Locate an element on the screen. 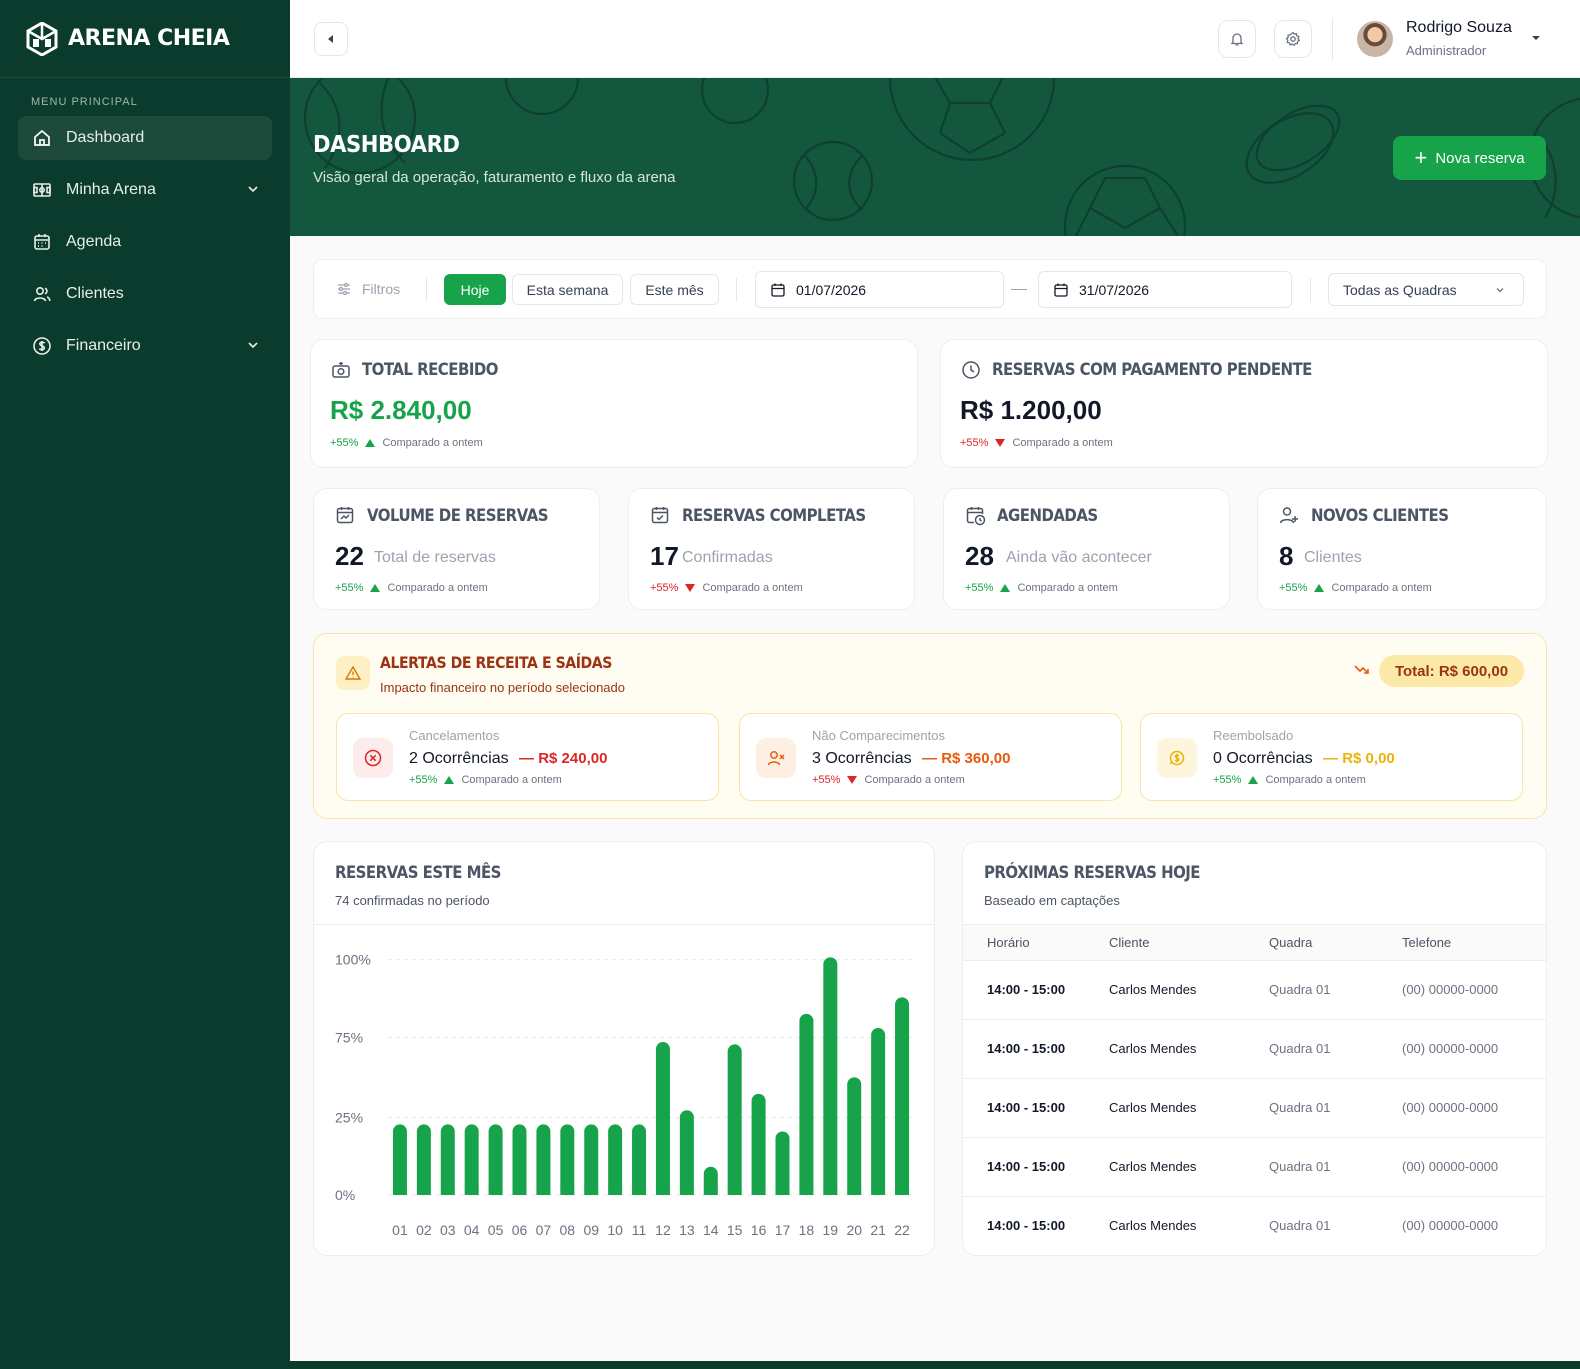 This screenshot has width=1580, height=1369. column-header-cliente: Cliente is located at coordinates (1129, 942).